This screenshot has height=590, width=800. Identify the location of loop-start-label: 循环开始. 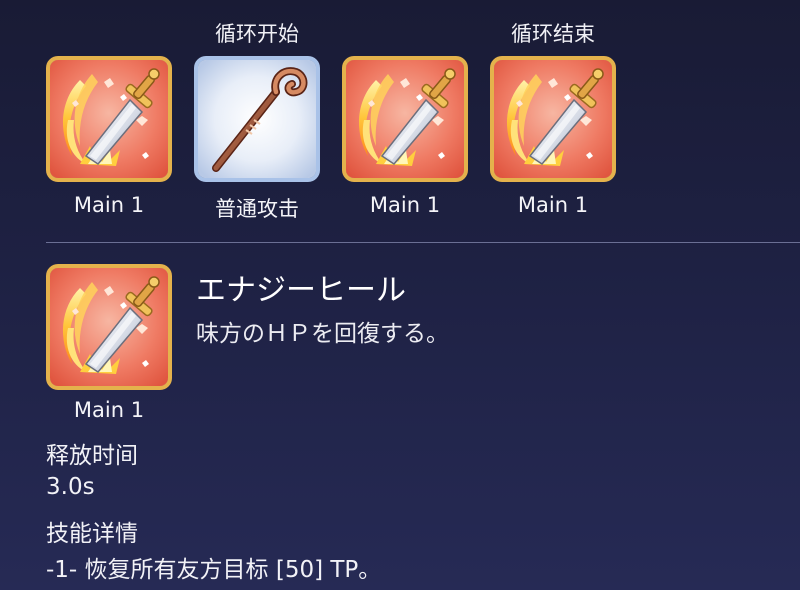
(257, 34).